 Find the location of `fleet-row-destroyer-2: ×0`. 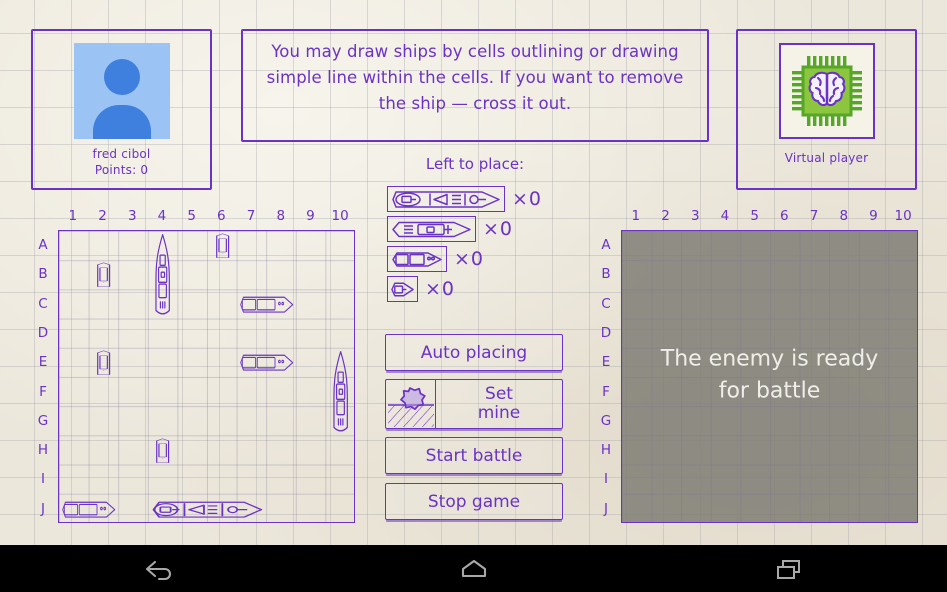

fleet-row-destroyer-2: ×0 is located at coordinates (435, 259).